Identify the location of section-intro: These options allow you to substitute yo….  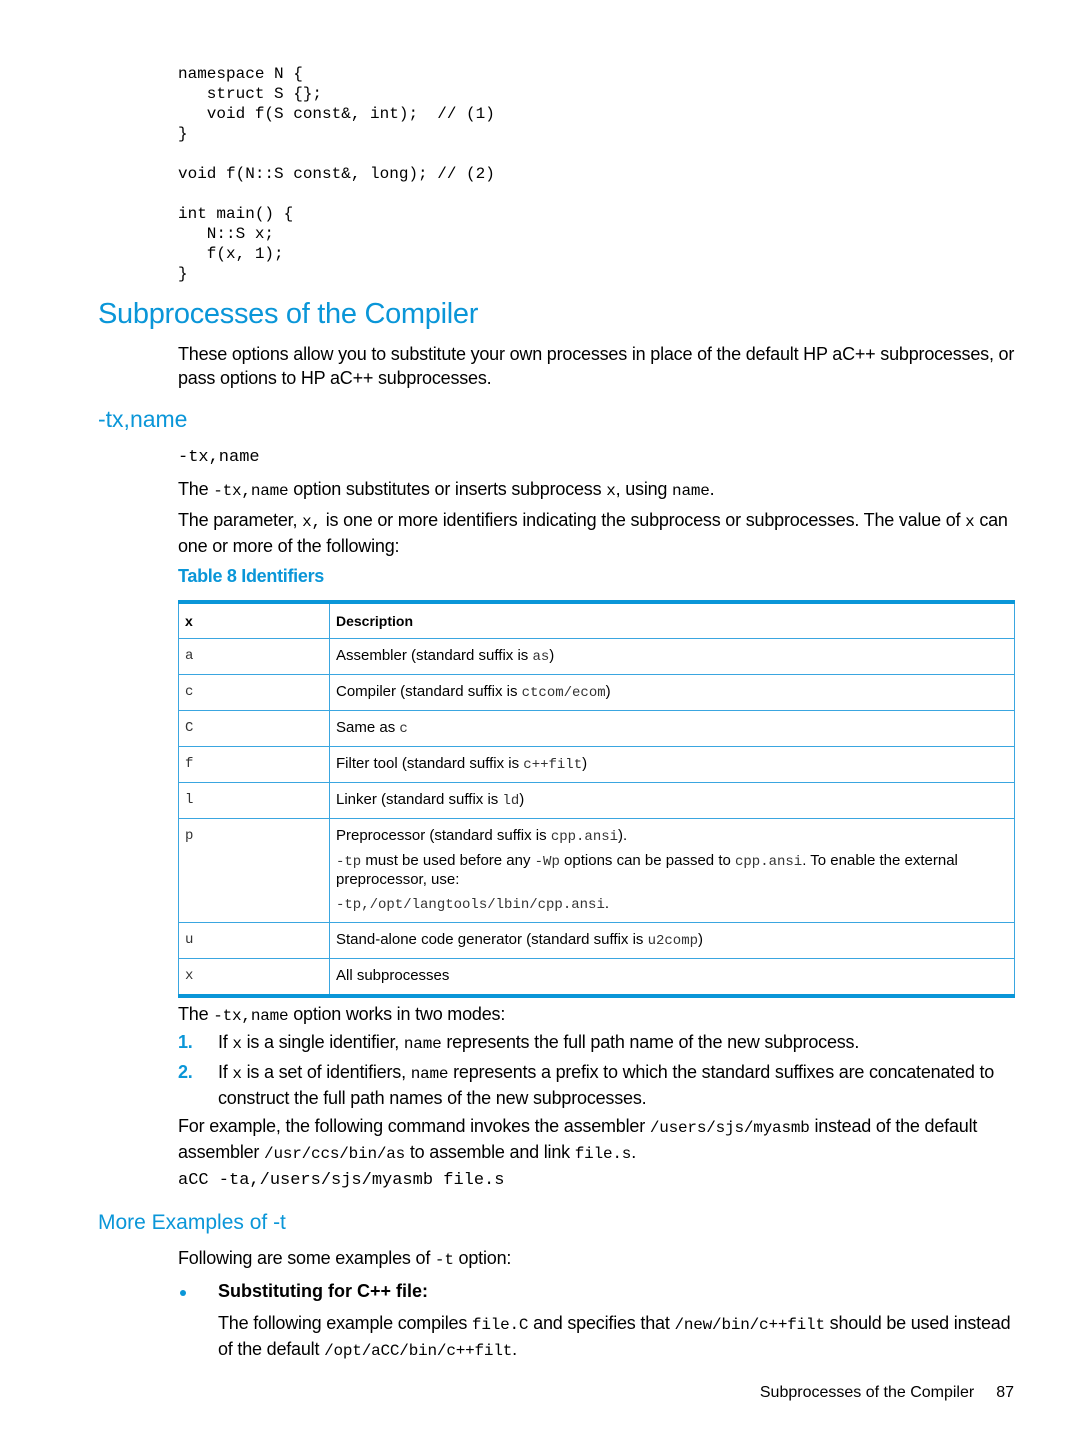
(596, 366).